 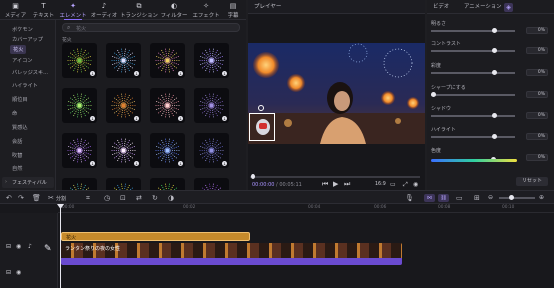 What do you see at coordinates (20, 127) in the screenshot?
I see `category-item: 質感込` at bounding box center [20, 127].